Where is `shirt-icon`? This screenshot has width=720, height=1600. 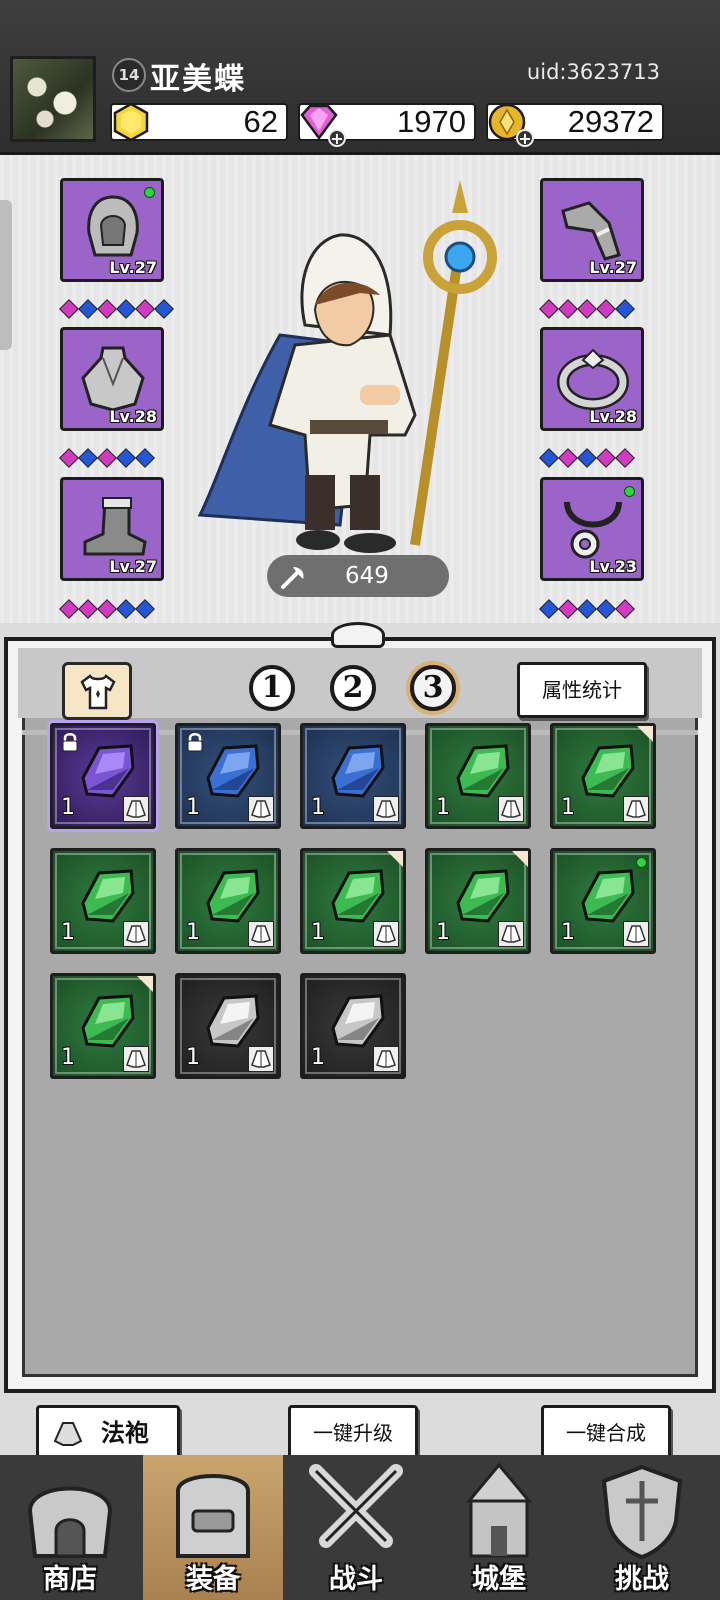 shirt-icon is located at coordinates (98, 692).